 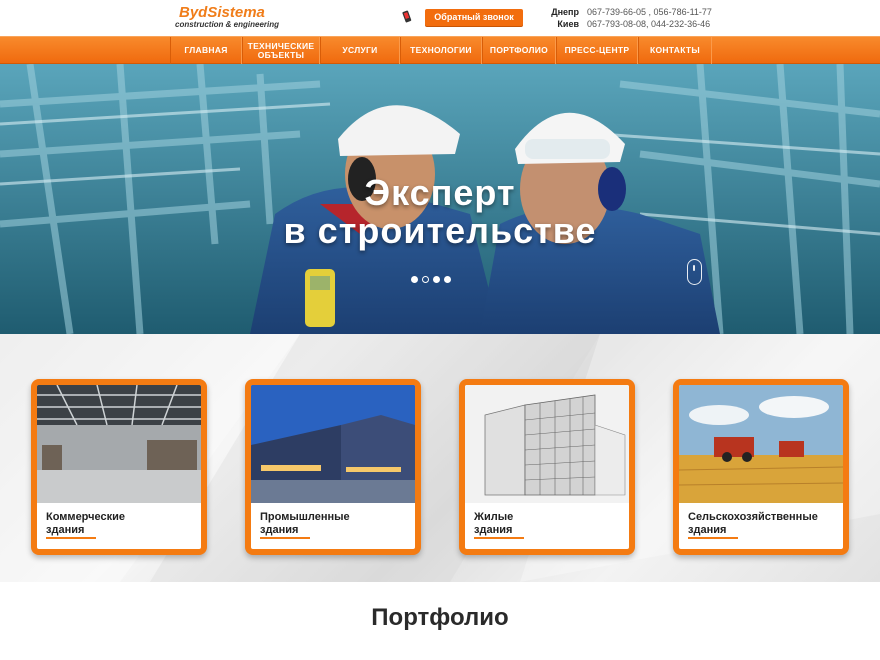 What do you see at coordinates (227, 24) in the screenshot?
I see `logo-subtitle: construction & engineering` at bounding box center [227, 24].